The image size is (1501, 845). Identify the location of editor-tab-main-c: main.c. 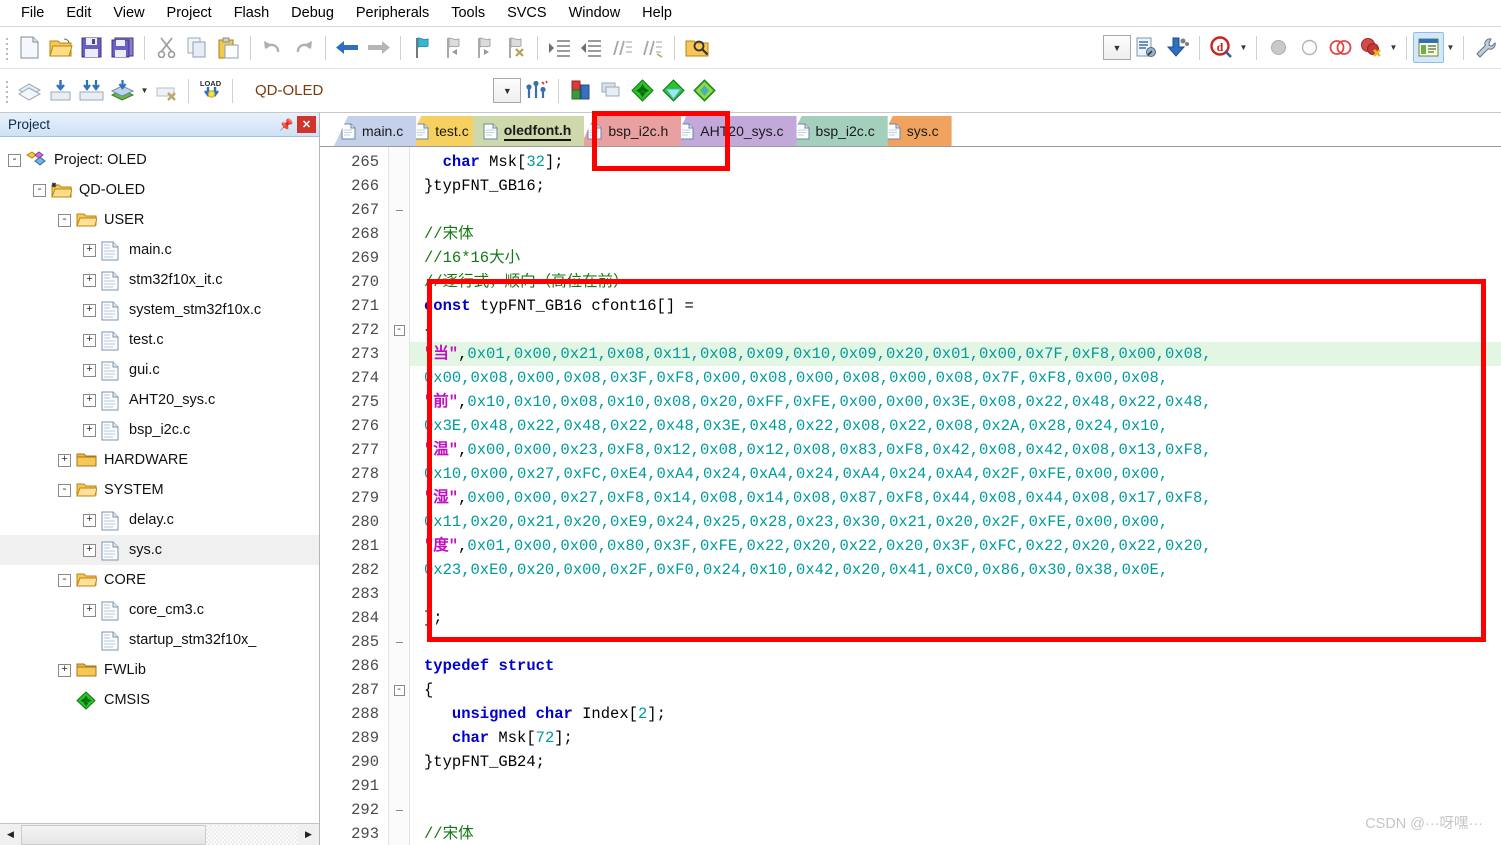
(375, 131).